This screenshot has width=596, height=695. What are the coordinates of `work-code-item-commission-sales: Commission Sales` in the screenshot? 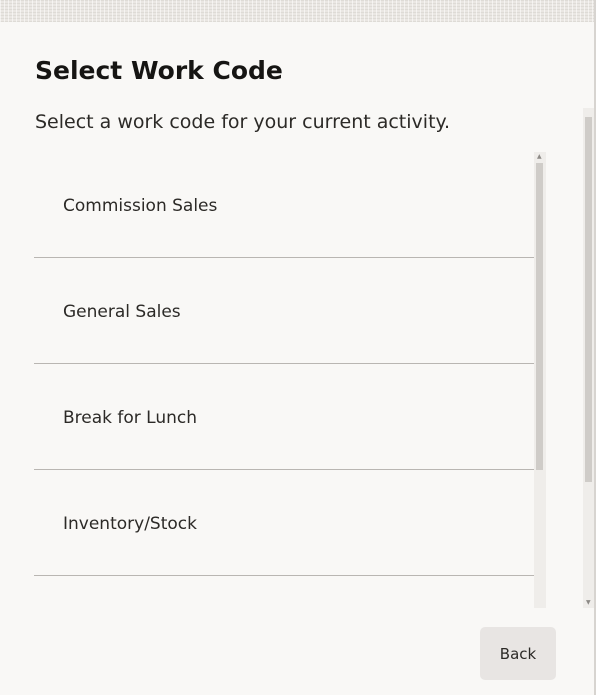 It's located at (284, 205).